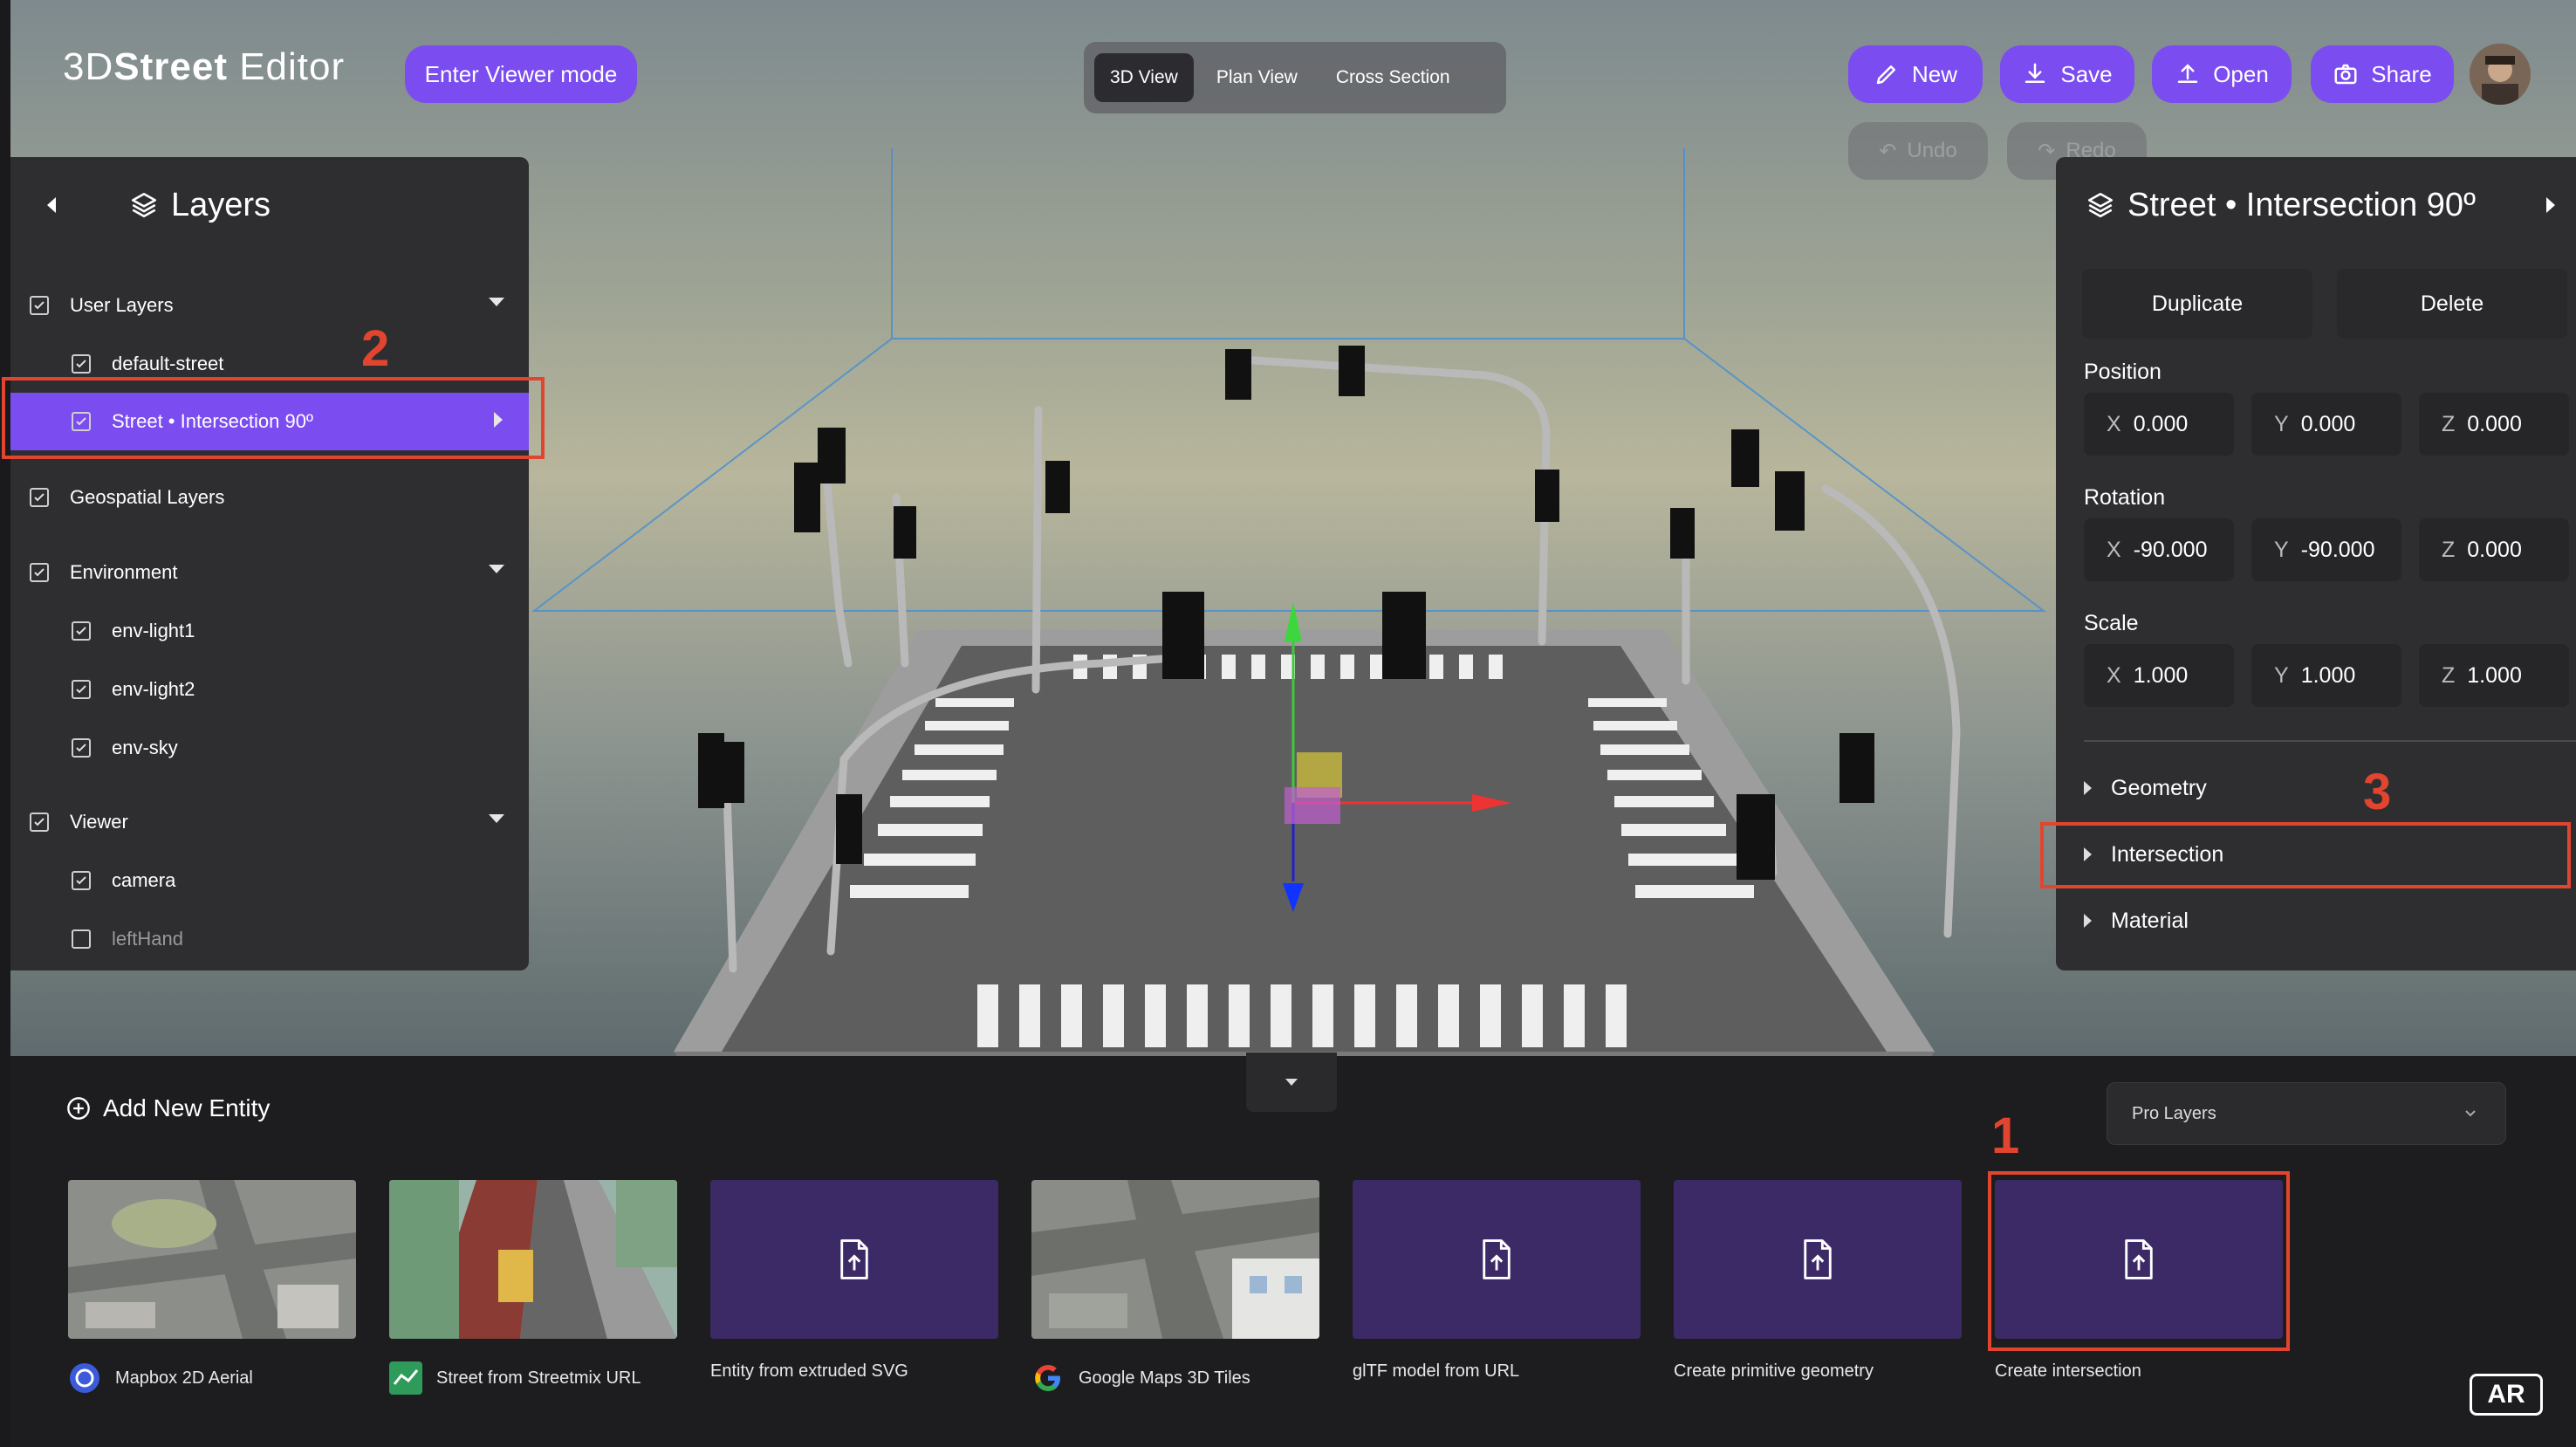 This screenshot has width=2576, height=1447. I want to click on annotation-number-2: 2, so click(376, 348).